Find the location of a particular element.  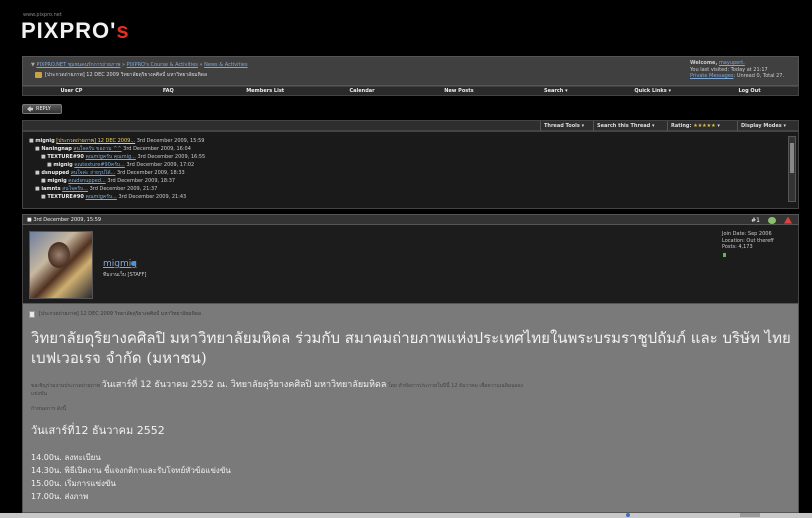

logo-text: PIXPRO' is located at coordinates (69, 30).